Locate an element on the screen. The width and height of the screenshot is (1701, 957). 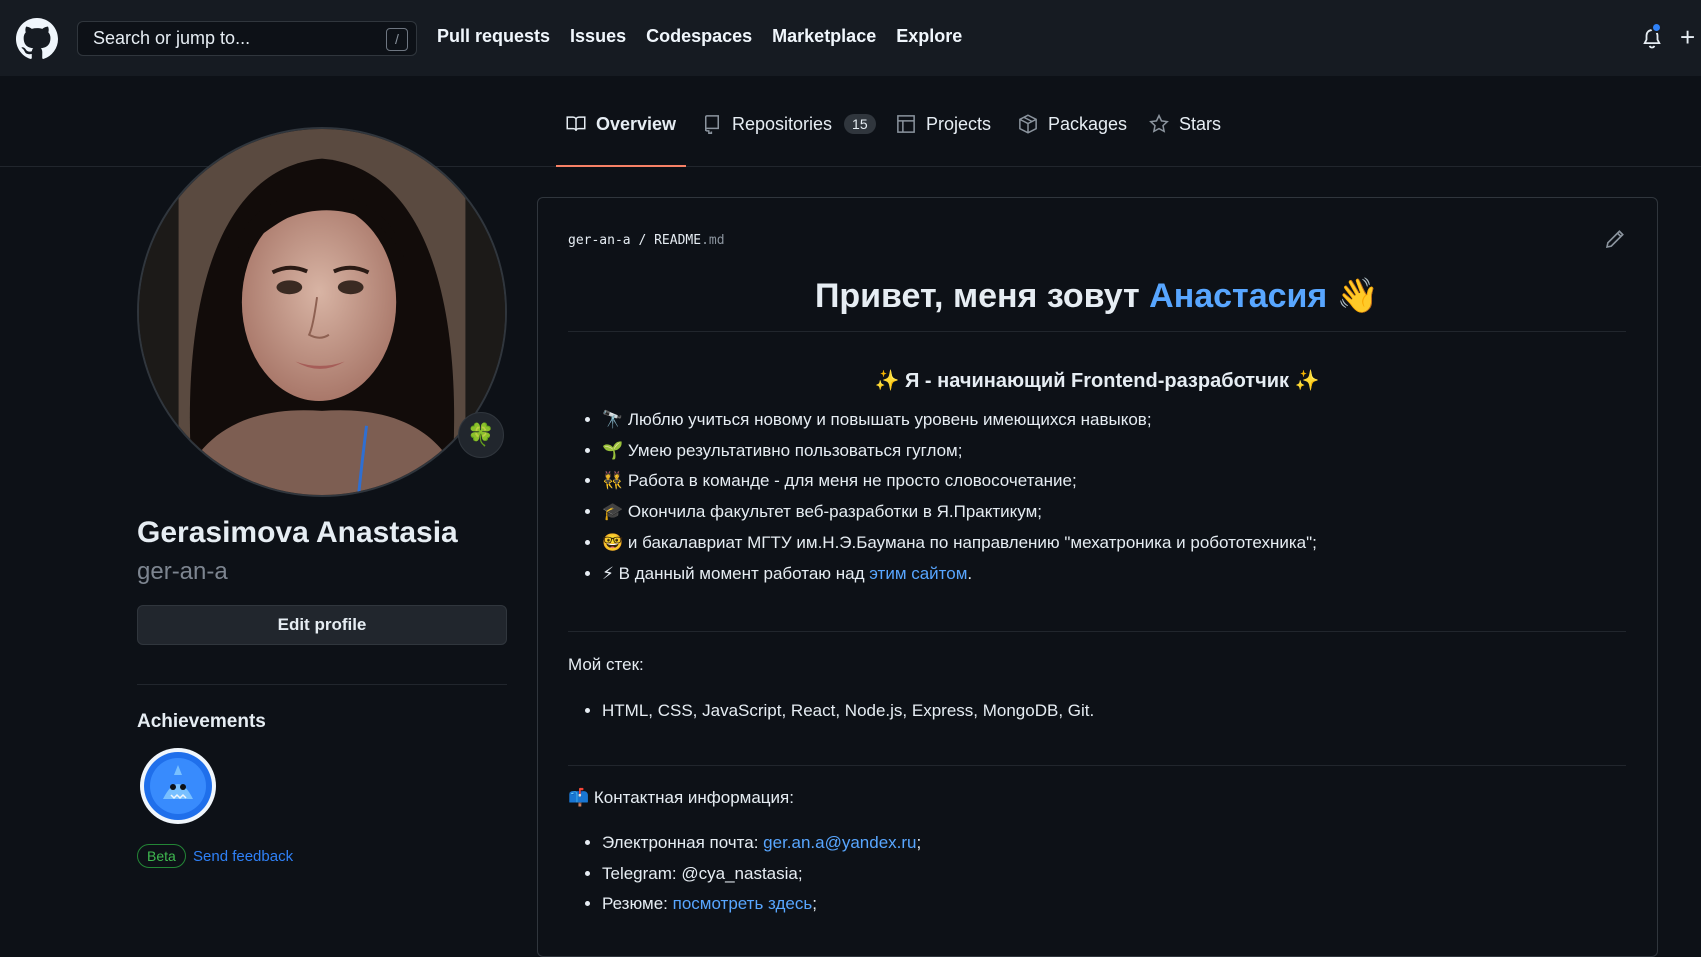
contacts-heading: 📫 Контактная информация: is located at coordinates (681, 797).